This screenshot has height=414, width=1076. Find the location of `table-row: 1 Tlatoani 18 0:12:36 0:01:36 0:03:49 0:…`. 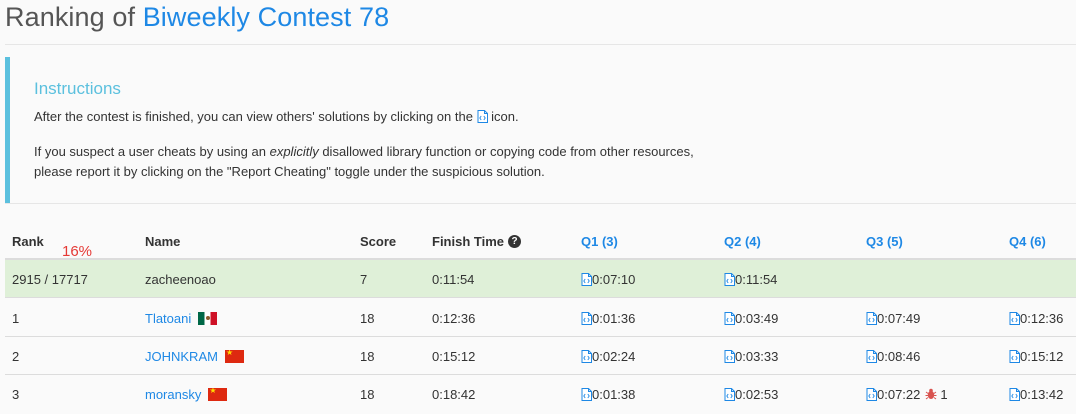

table-row: 1 Tlatoani 18 0:12:36 0:01:36 0:03:49 0:… is located at coordinates (540, 318).